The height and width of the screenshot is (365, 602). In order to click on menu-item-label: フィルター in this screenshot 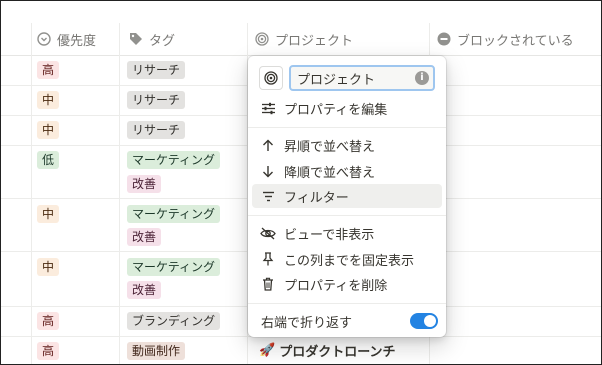, I will do `click(316, 198)`.